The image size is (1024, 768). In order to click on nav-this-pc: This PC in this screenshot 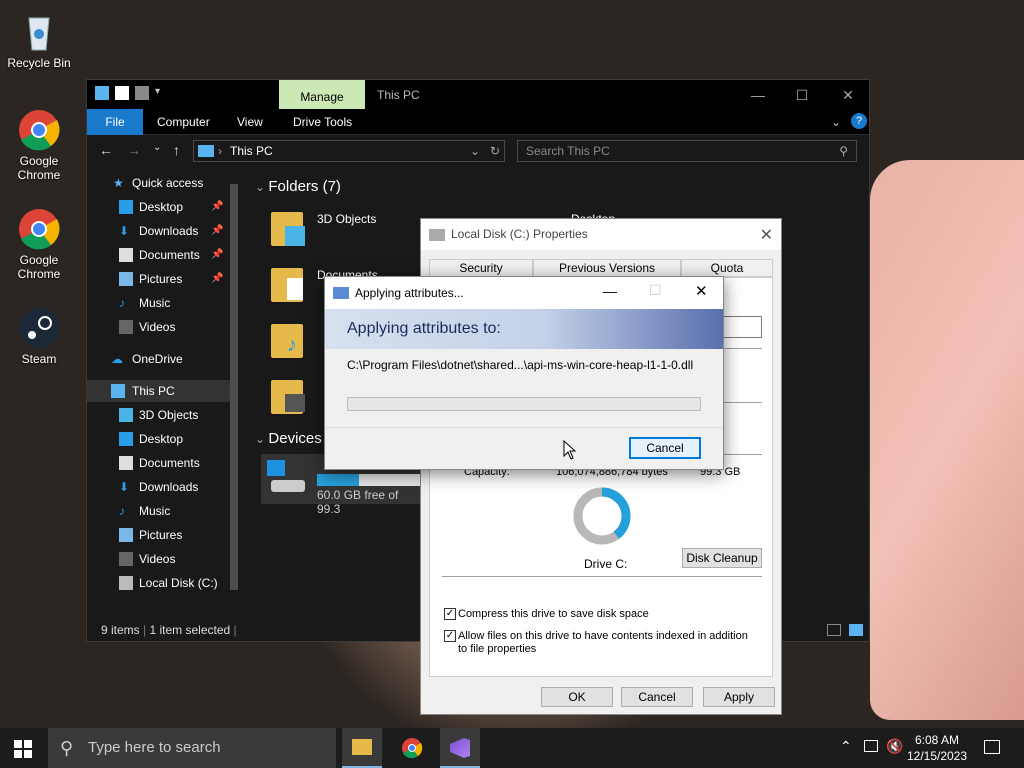, I will do `click(162, 391)`.